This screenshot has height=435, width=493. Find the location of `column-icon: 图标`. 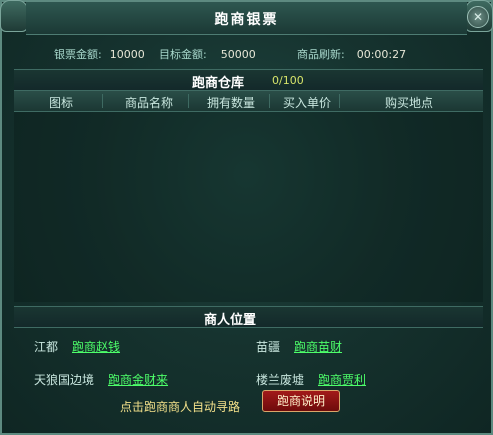

column-icon: 图标 is located at coordinates (61, 102).